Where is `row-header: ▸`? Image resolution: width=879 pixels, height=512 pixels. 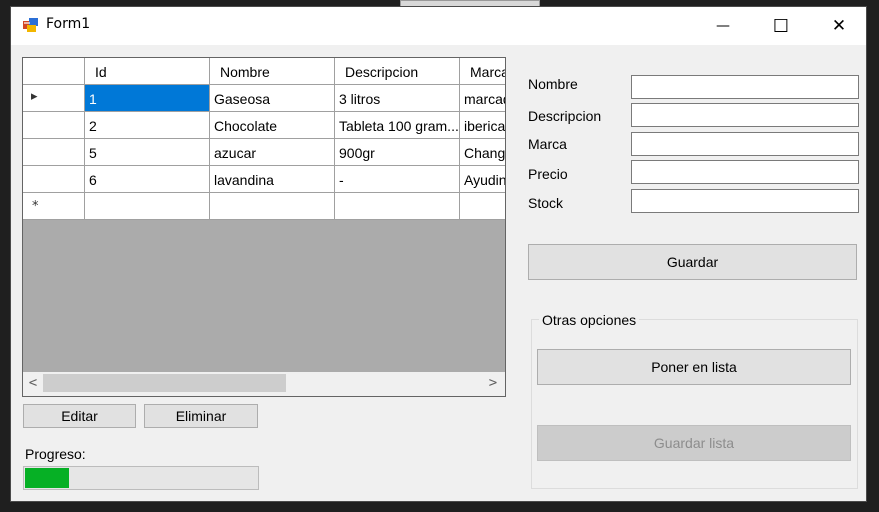 row-header: ▸ is located at coordinates (54, 98).